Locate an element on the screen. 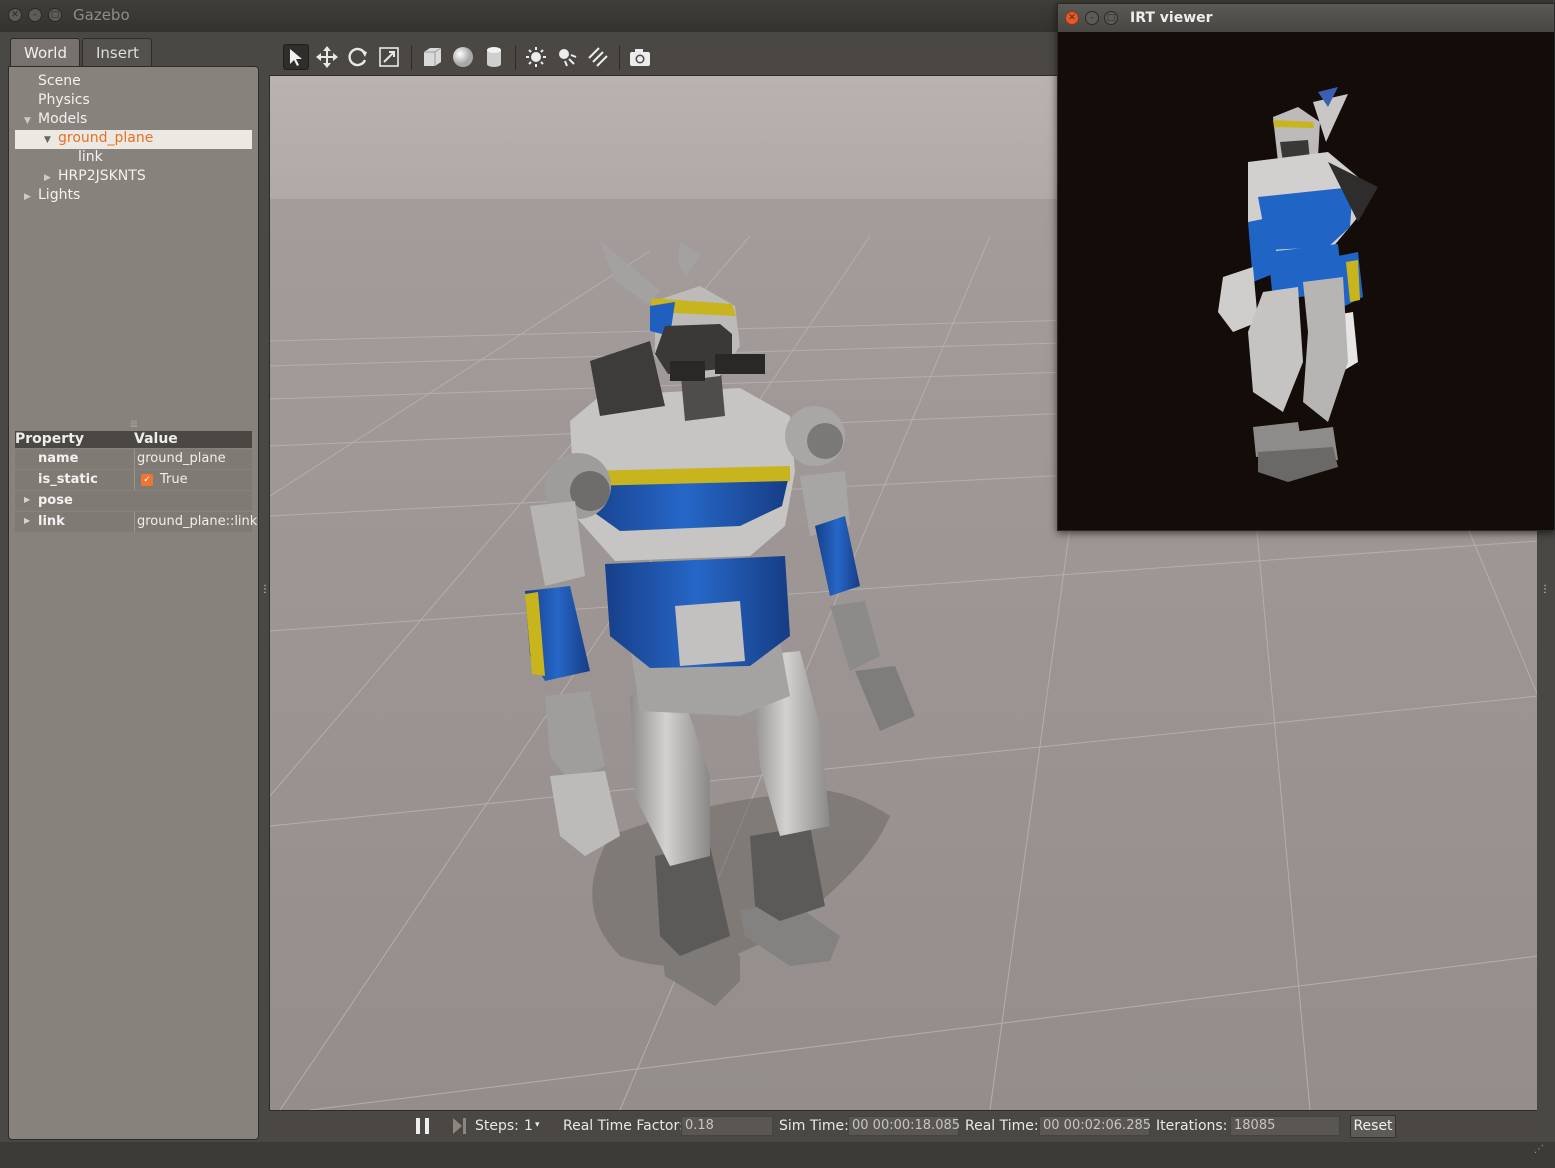 This screenshot has height=1168, width=1555. property-row-name: name ground_plane is located at coordinates (133, 459).